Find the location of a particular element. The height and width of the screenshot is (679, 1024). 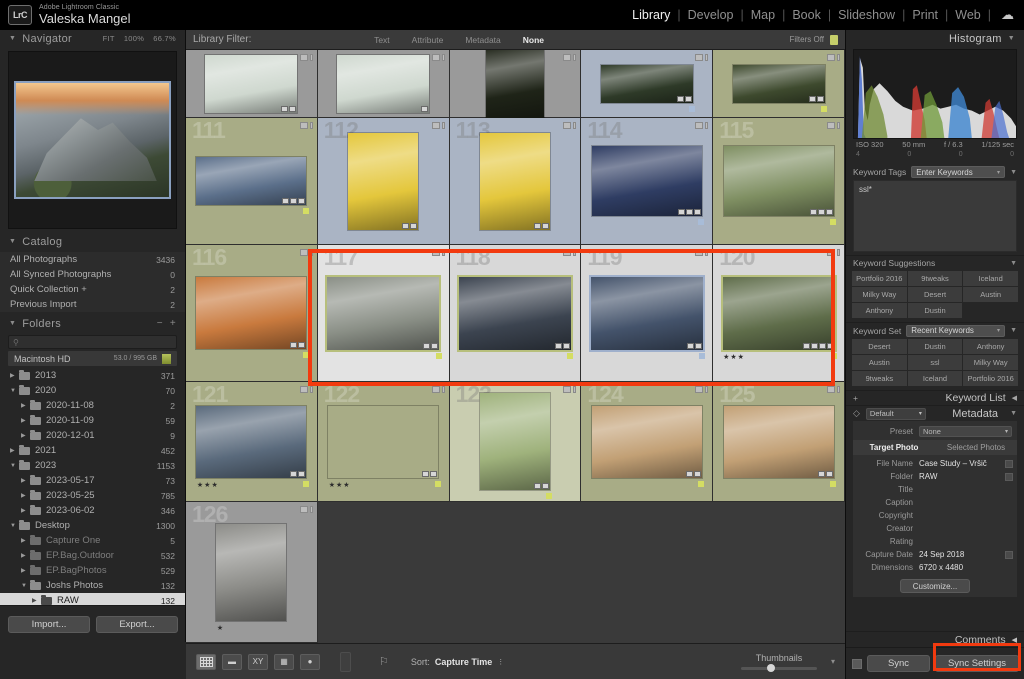

folder-row: ▶ 2023-06-02 346 is located at coordinates (92, 510).